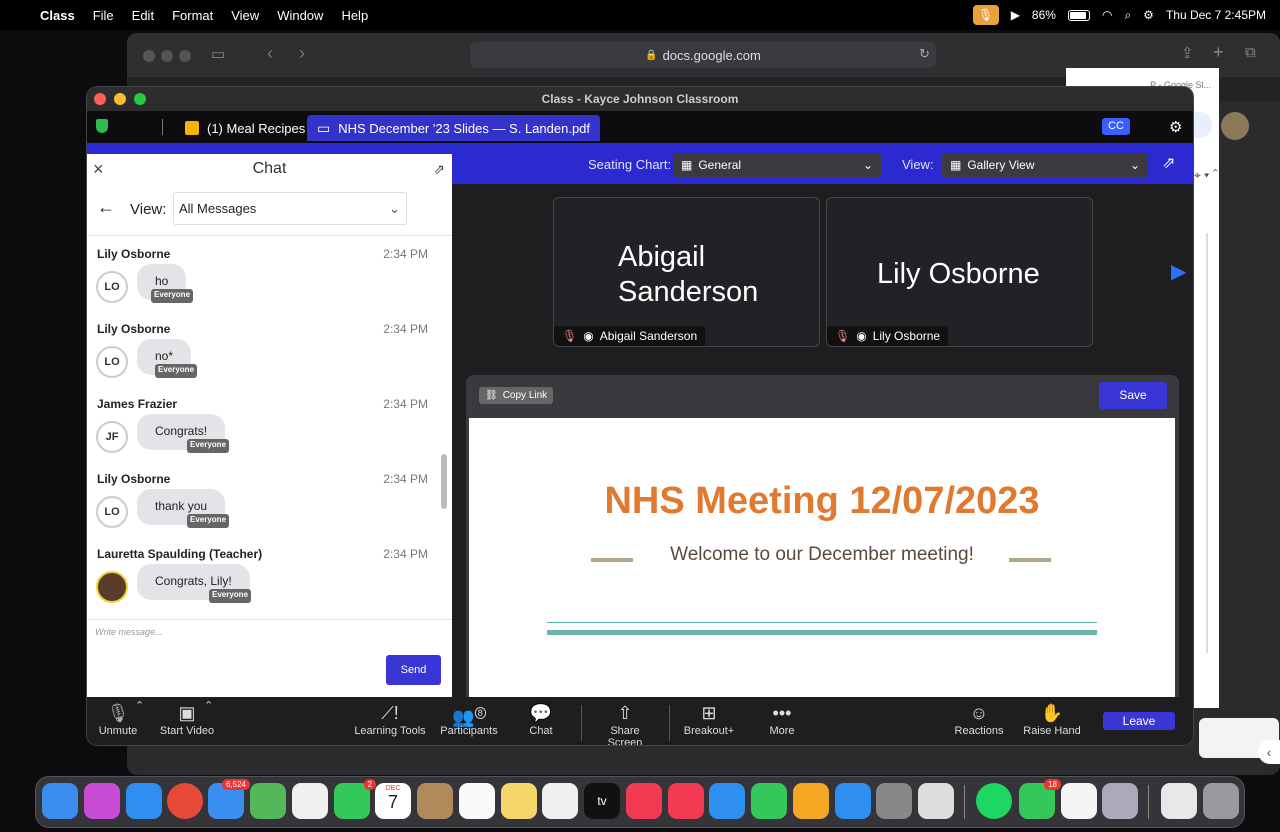 The width and height of the screenshot is (1280, 832). What do you see at coordinates (290, 208) in the screenshot?
I see `message-filter-select: All Messages ⌄` at bounding box center [290, 208].